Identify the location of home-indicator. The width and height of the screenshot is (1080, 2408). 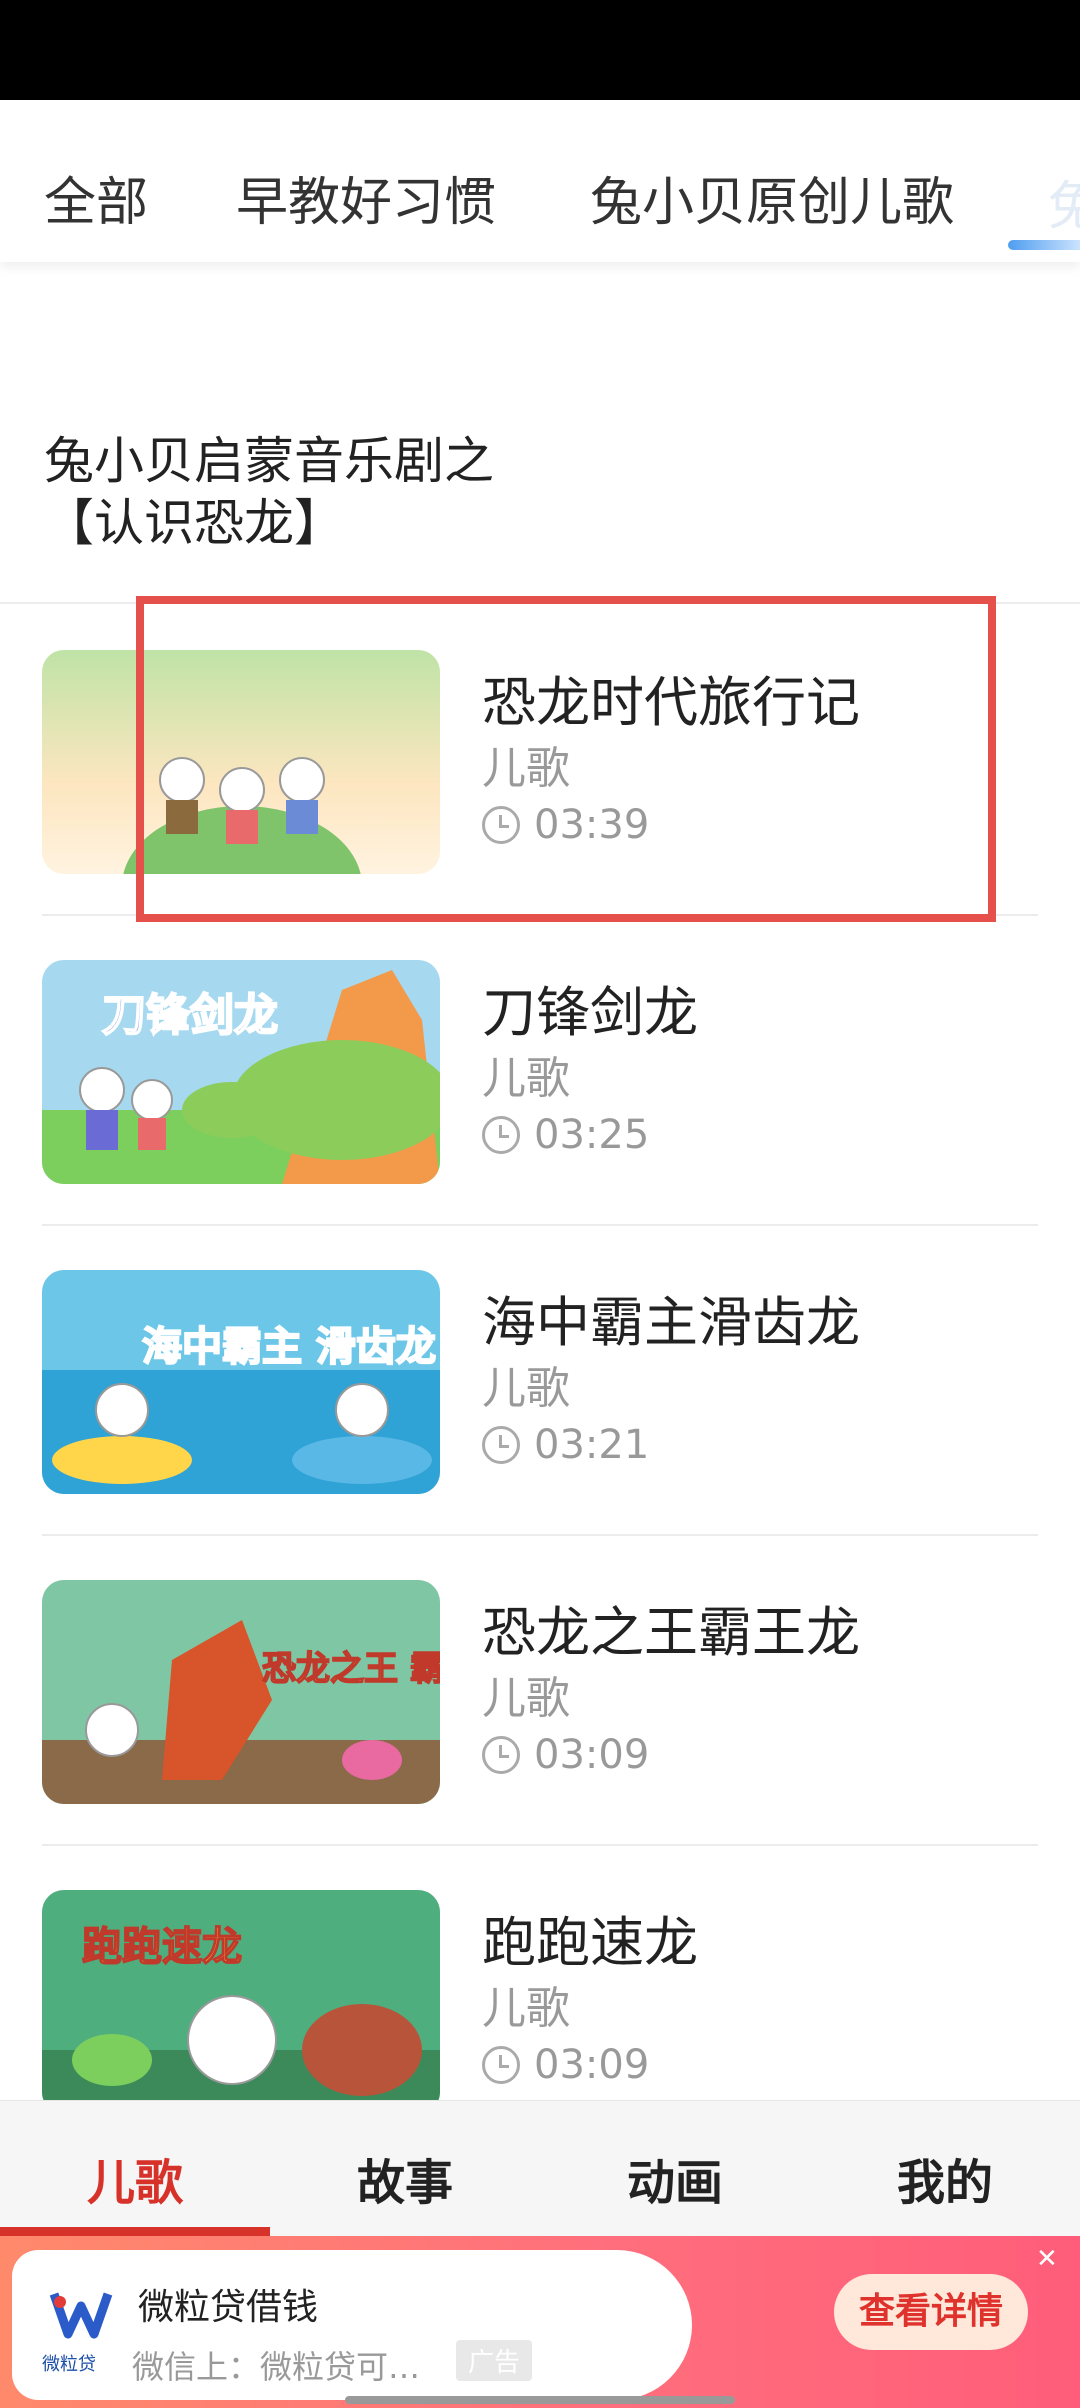
(540, 2400).